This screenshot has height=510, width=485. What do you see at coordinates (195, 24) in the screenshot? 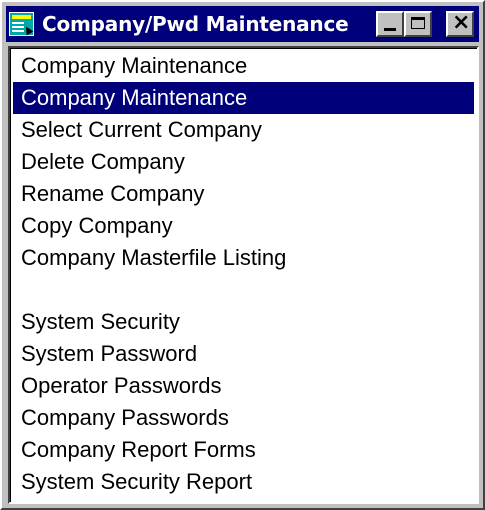
I see `window-title: Company/Pwd Maintenance` at bounding box center [195, 24].